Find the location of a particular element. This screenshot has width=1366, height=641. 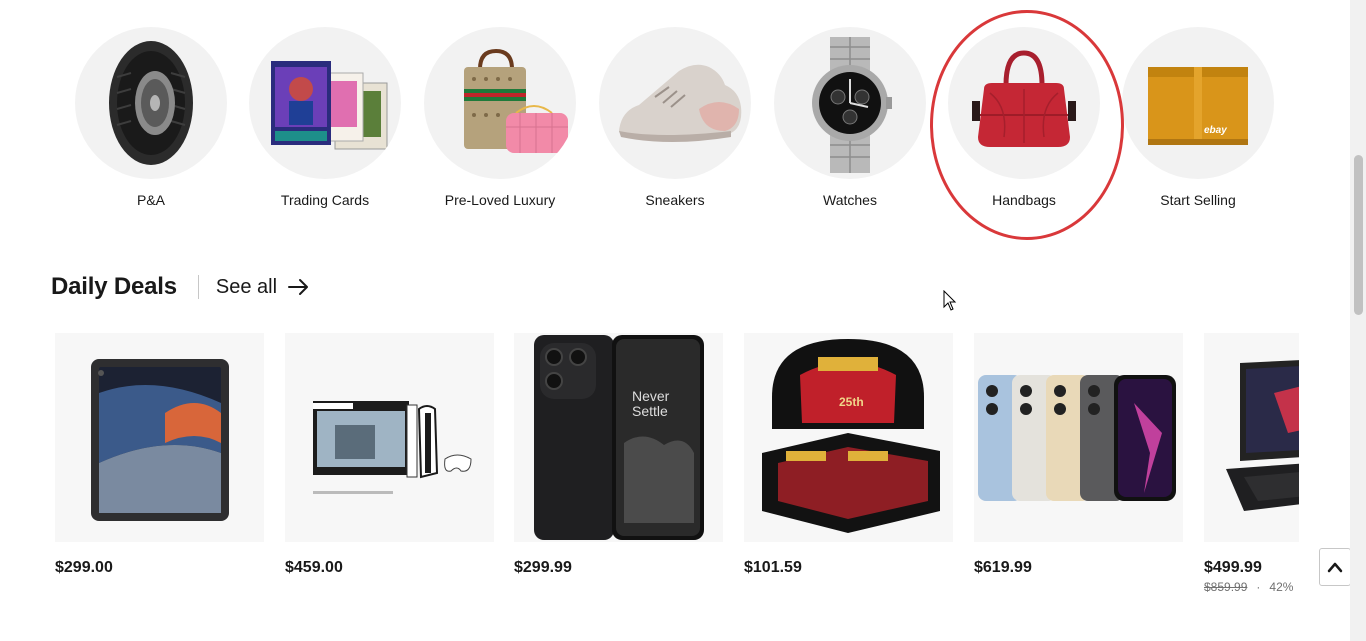

divider is located at coordinates (198, 287).